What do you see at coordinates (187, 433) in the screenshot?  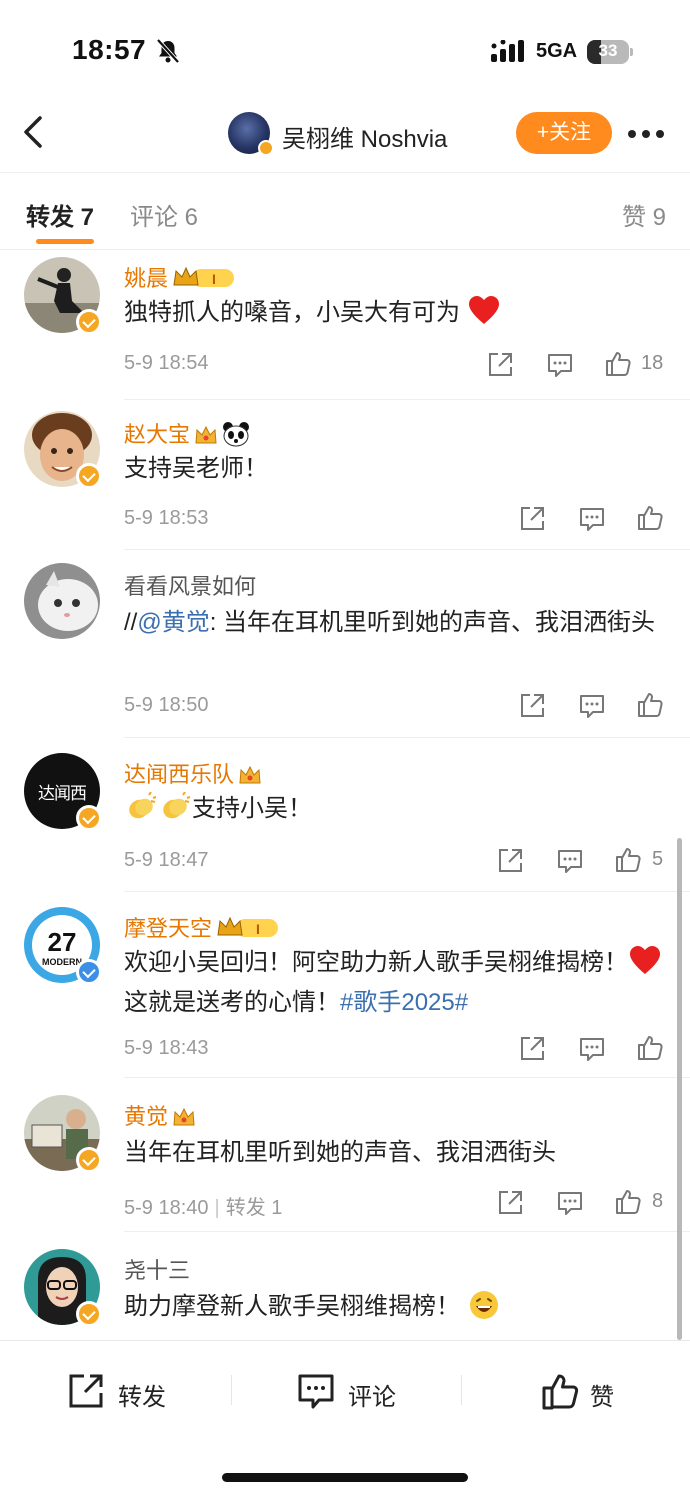 I see `username: 赵大宝` at bounding box center [187, 433].